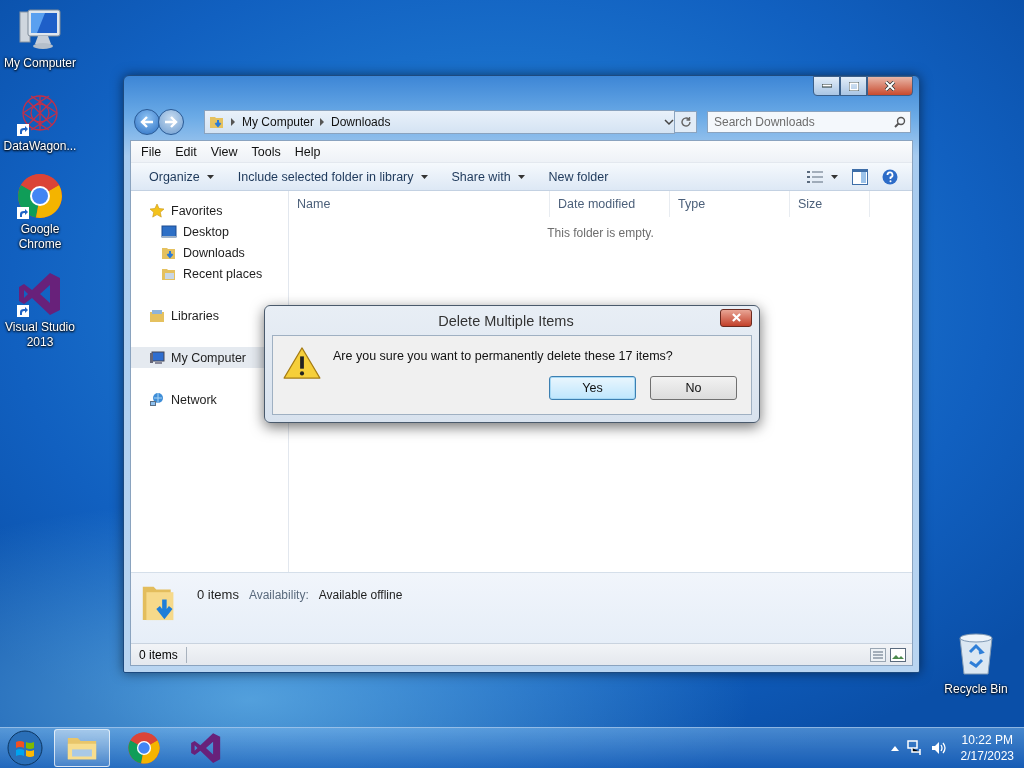 This screenshot has height=768, width=1024. I want to click on desktop-icon, so click(169, 231).